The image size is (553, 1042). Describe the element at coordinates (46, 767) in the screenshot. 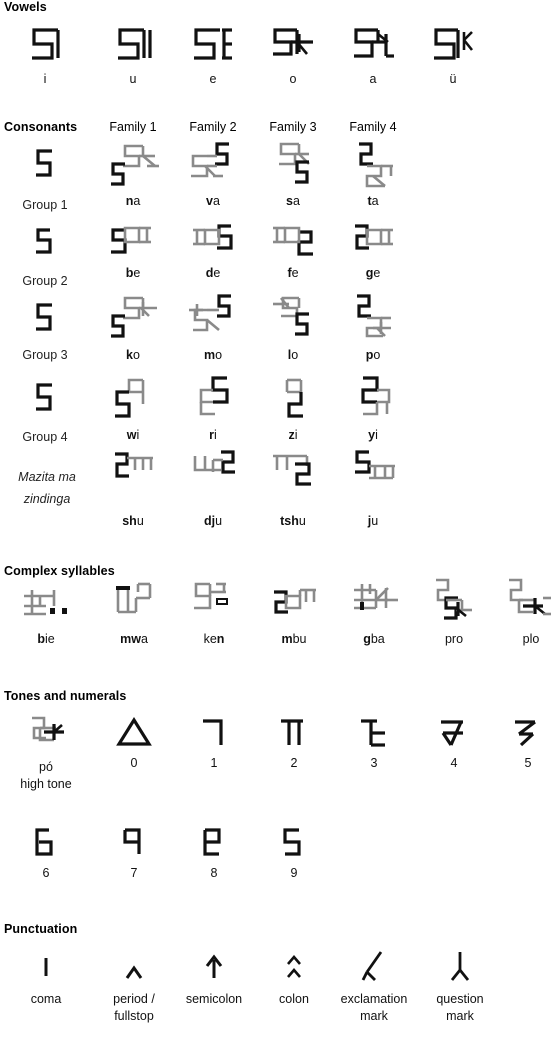

I see `tone-label-po: pó` at that location.